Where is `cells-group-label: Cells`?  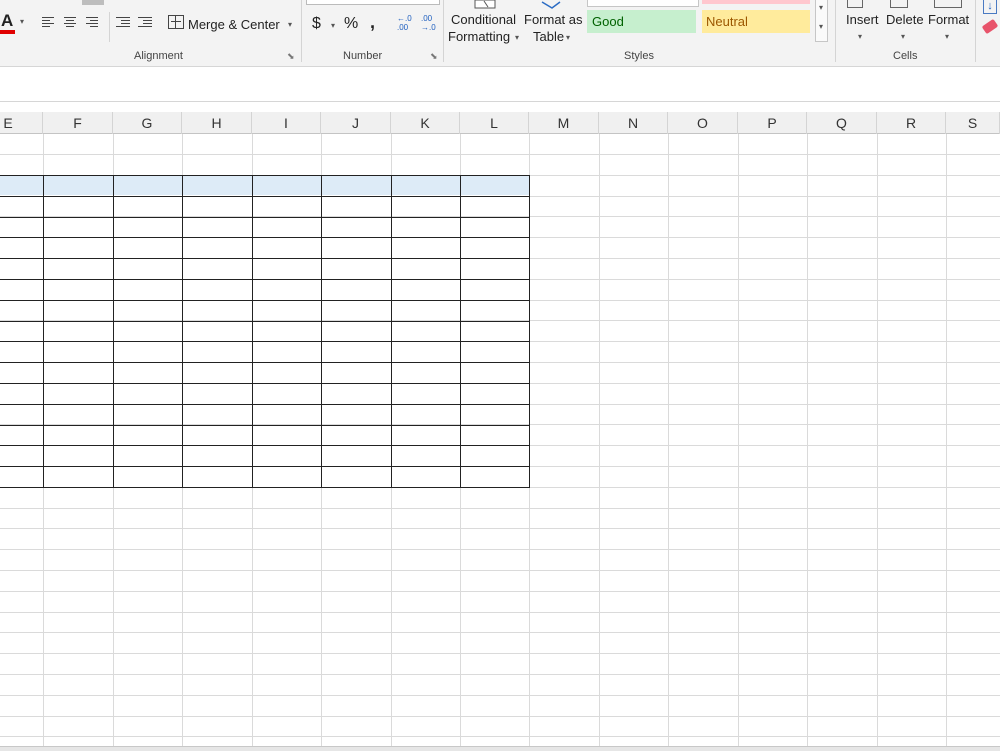
cells-group-label: Cells is located at coordinates (905, 56).